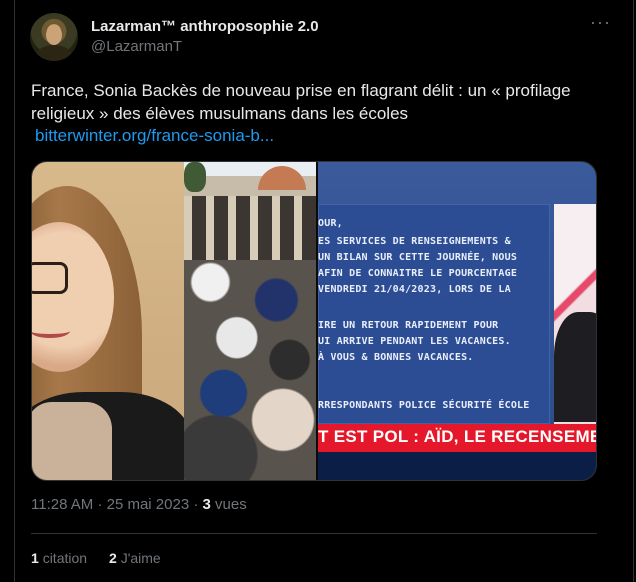 The width and height of the screenshot is (636, 582). What do you see at coordinates (140, 558) in the screenshot?
I see `likes-label: J'aime` at bounding box center [140, 558].